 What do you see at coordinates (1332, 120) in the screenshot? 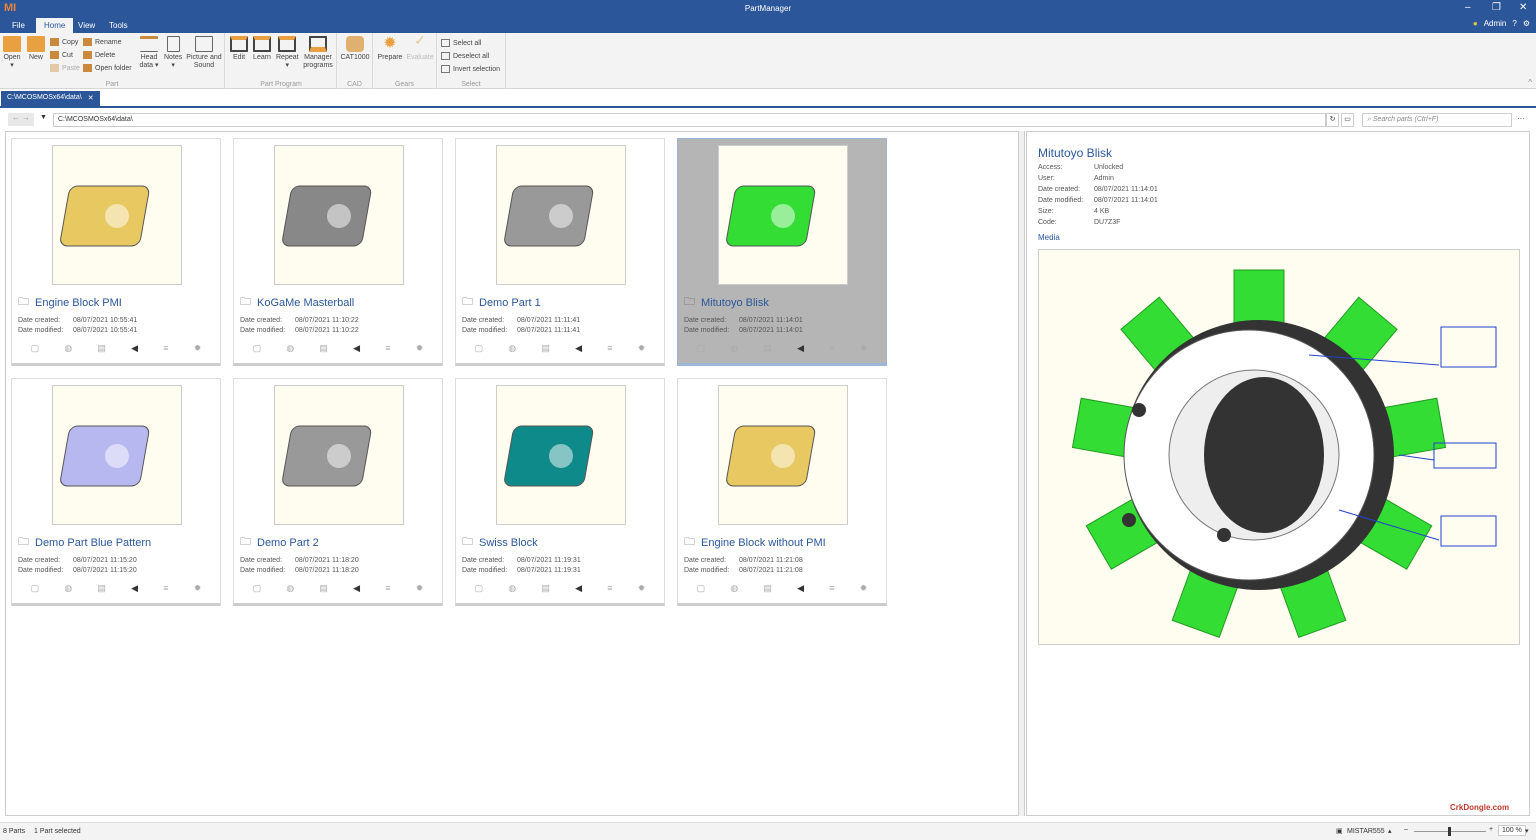
I see `refresh-icon: ↻` at bounding box center [1332, 120].